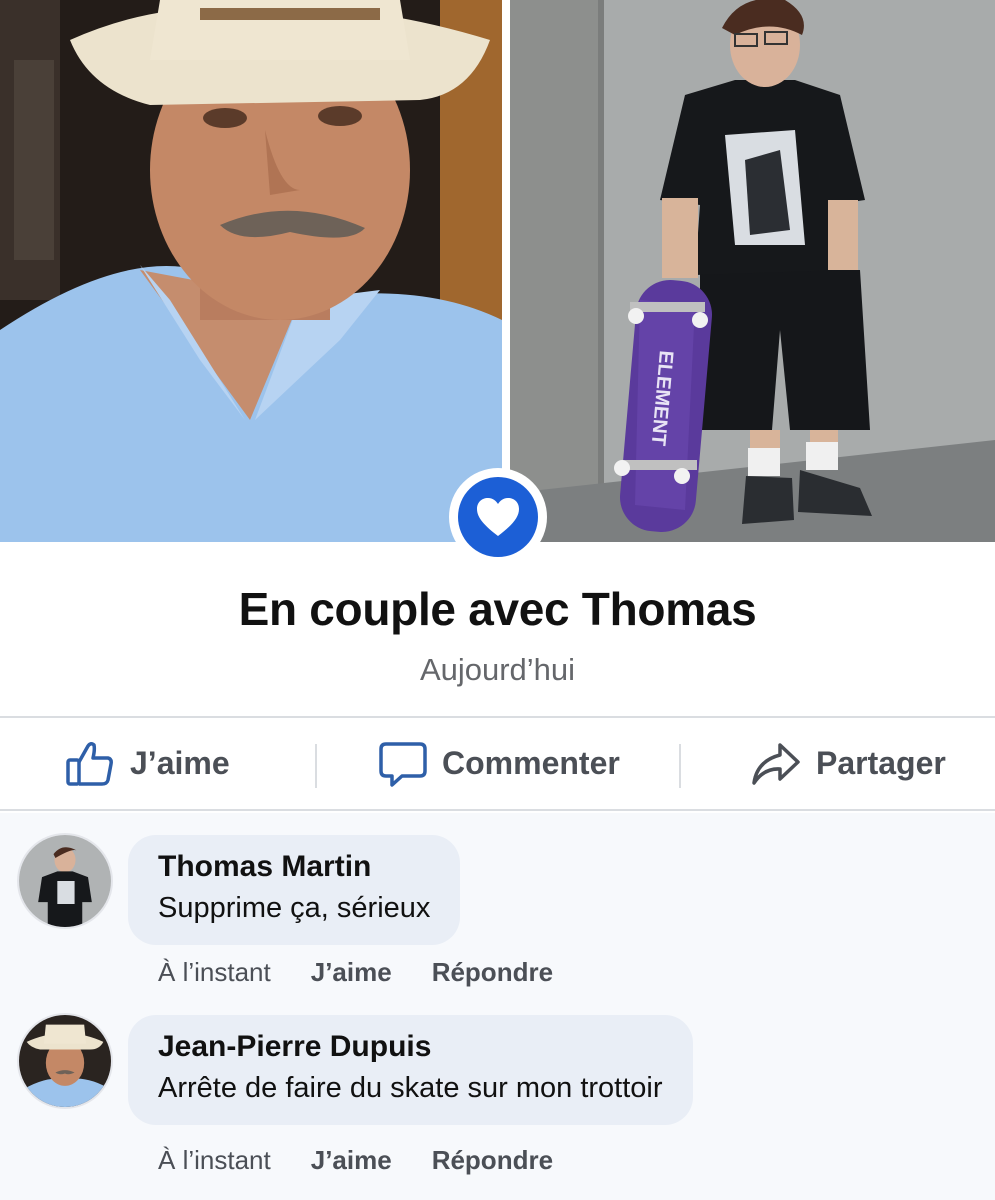 The height and width of the screenshot is (1200, 995). What do you see at coordinates (294, 908) in the screenshot?
I see `comment-text: Supprime ça, sérieux` at bounding box center [294, 908].